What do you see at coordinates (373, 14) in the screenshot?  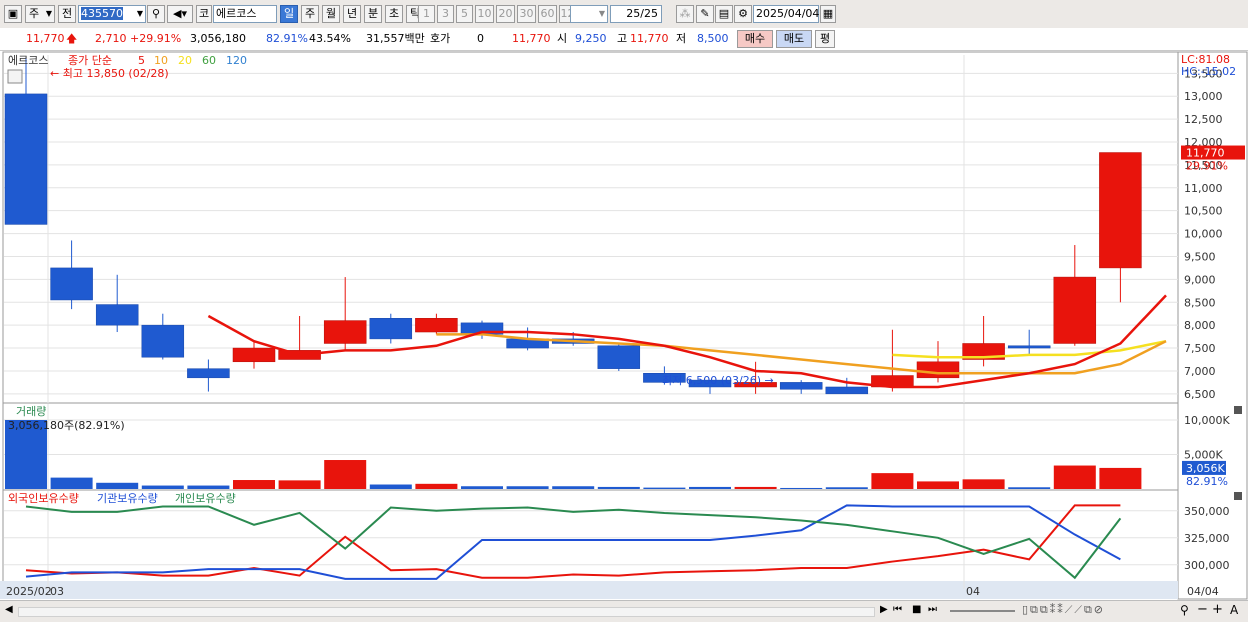 I see `period-tab-4: 분` at bounding box center [373, 14].